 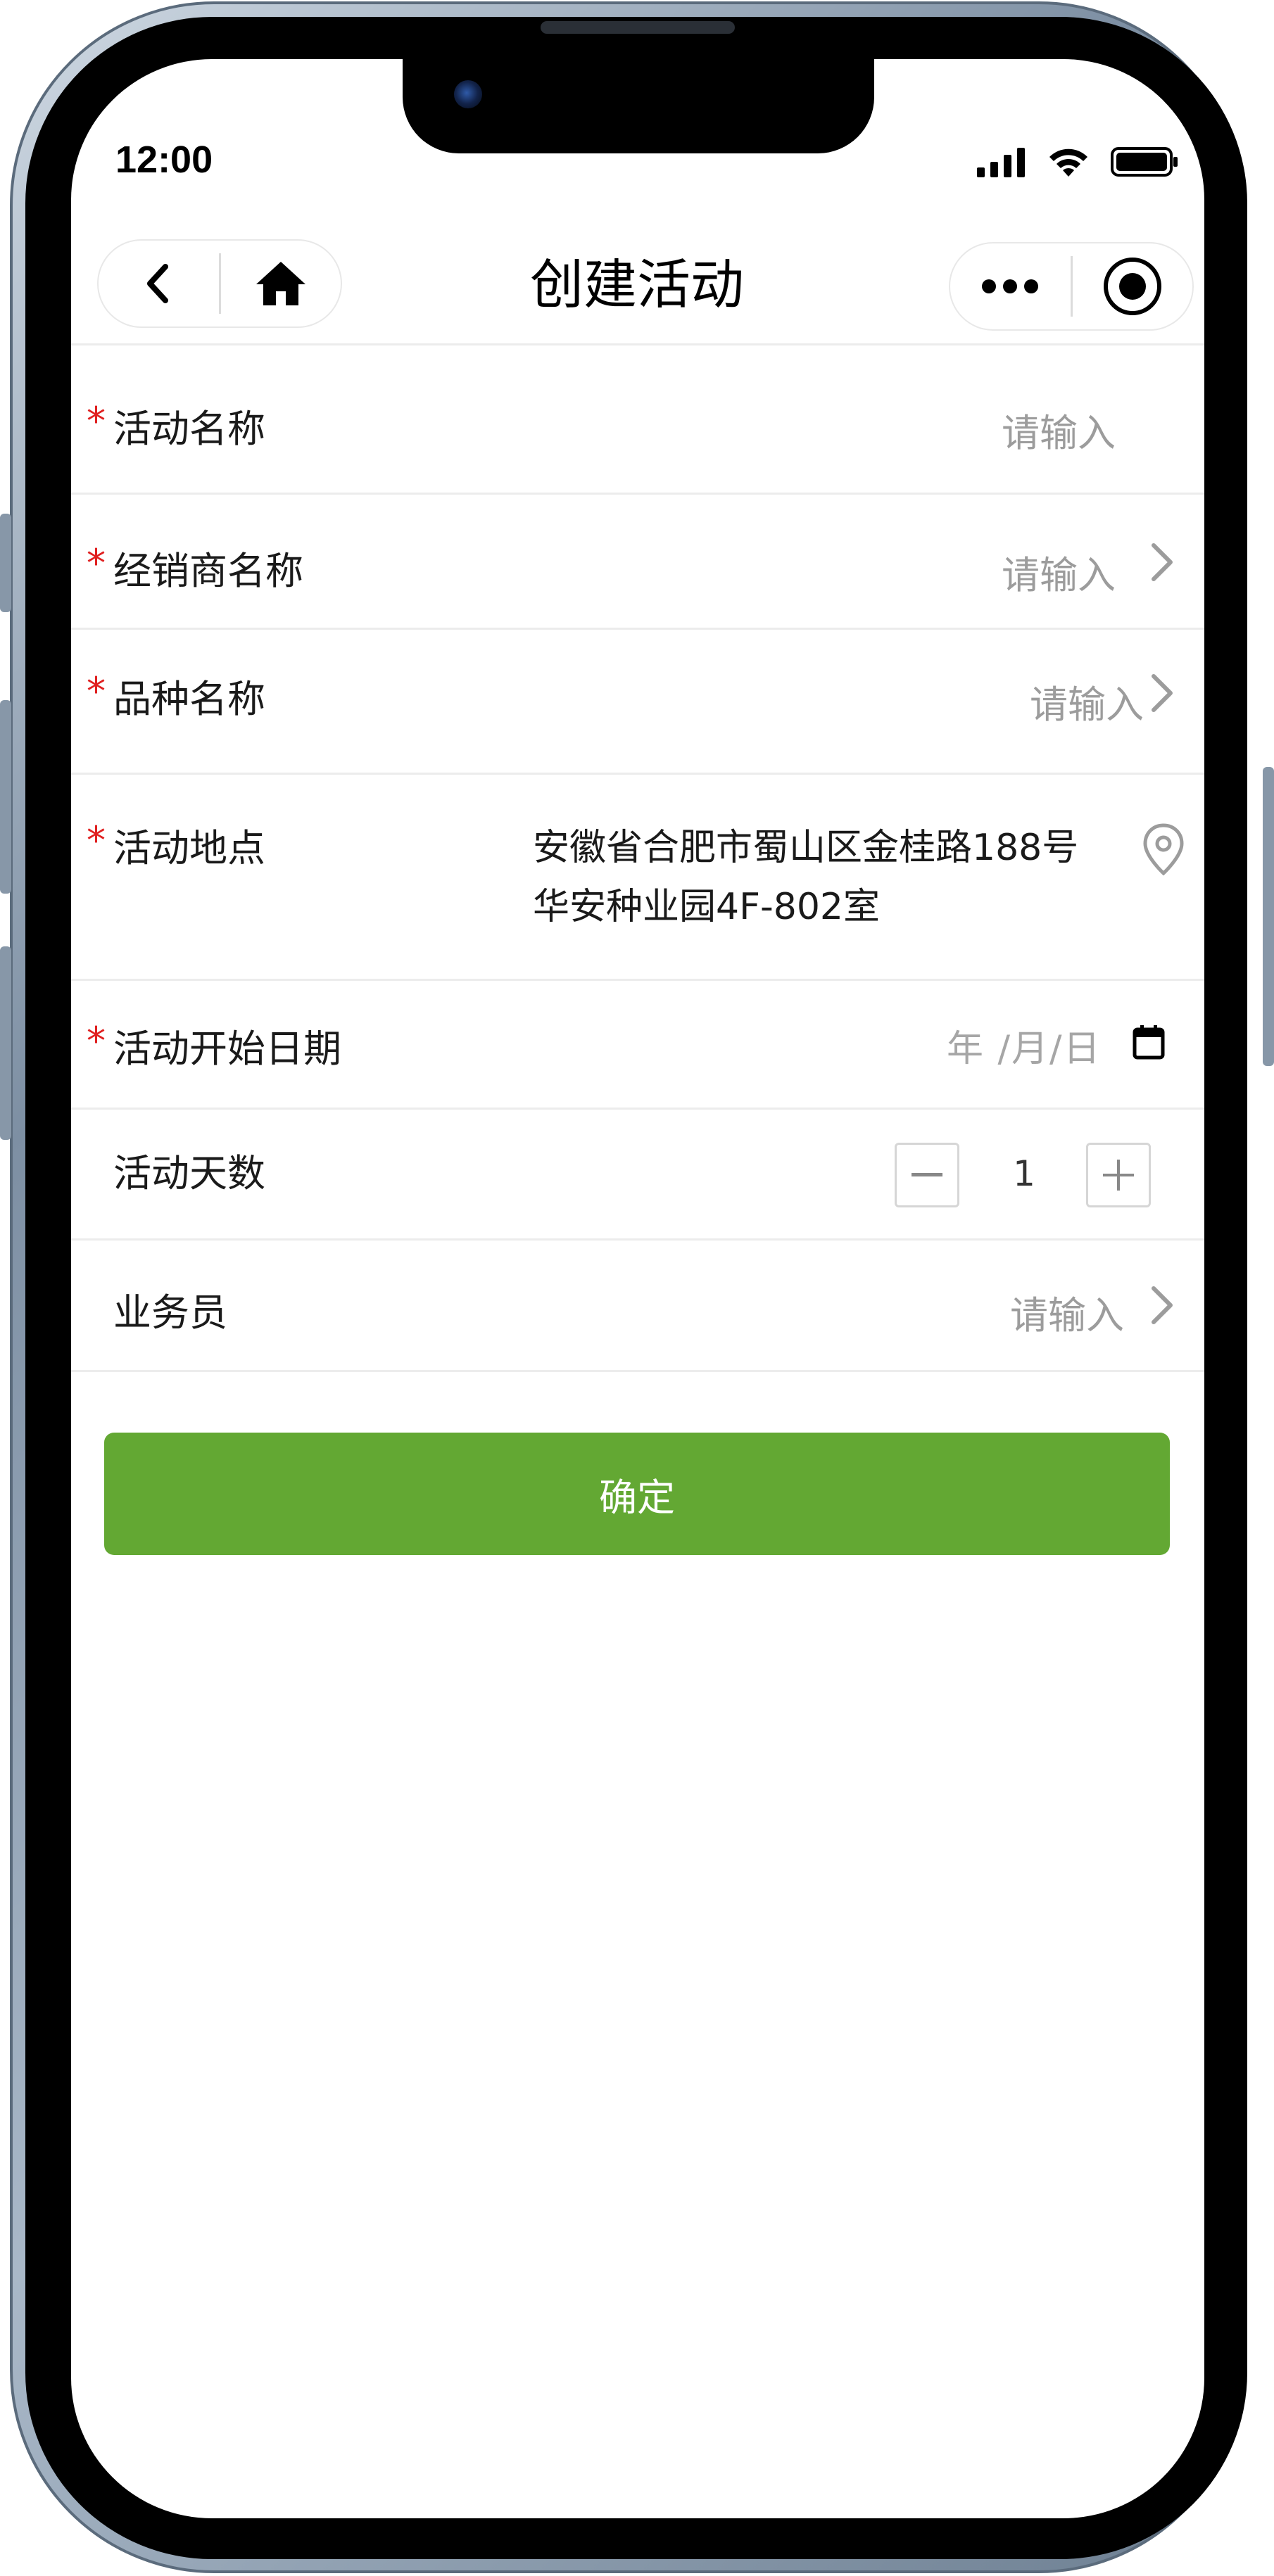 What do you see at coordinates (1071, 286) in the screenshot?
I see `nav-capsule-right` at bounding box center [1071, 286].